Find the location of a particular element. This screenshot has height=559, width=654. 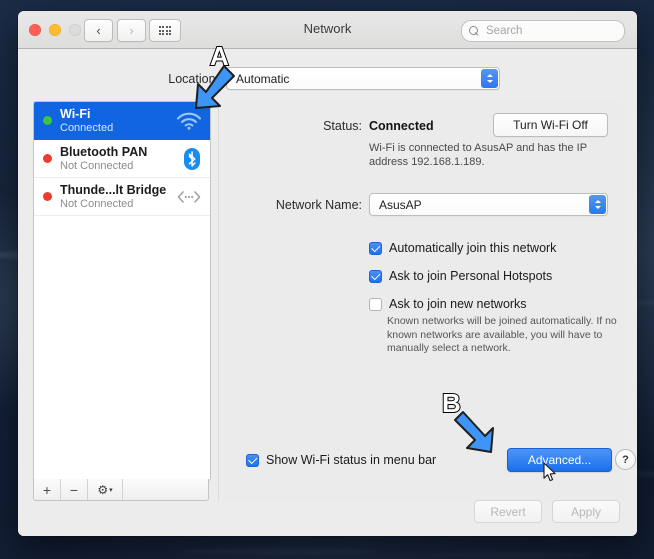

sidebar-item-bluetooth-pan: Bluetooth PAN Not Connected is located at coordinates (122, 159).